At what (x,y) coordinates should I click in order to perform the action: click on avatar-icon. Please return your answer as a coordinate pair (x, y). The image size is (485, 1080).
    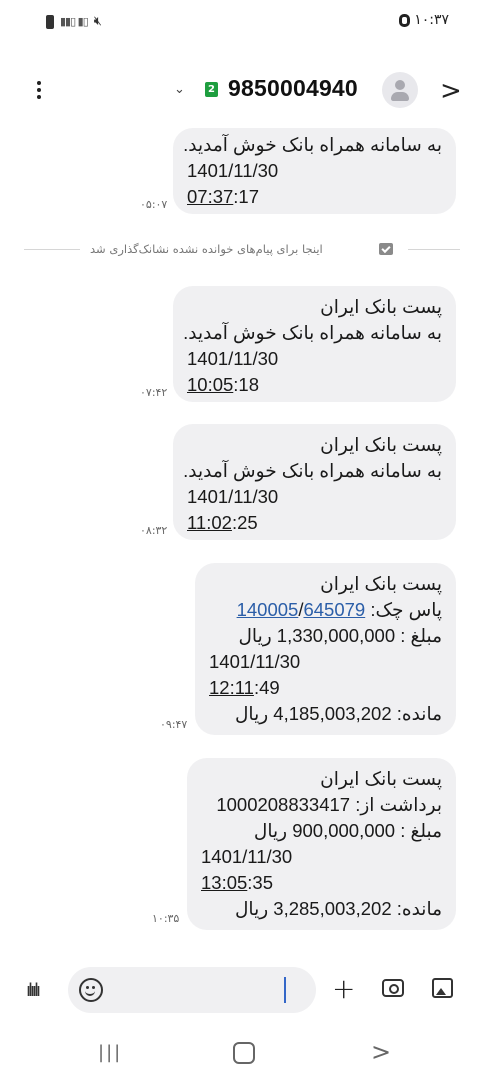
    Looking at the image, I should click on (400, 90).